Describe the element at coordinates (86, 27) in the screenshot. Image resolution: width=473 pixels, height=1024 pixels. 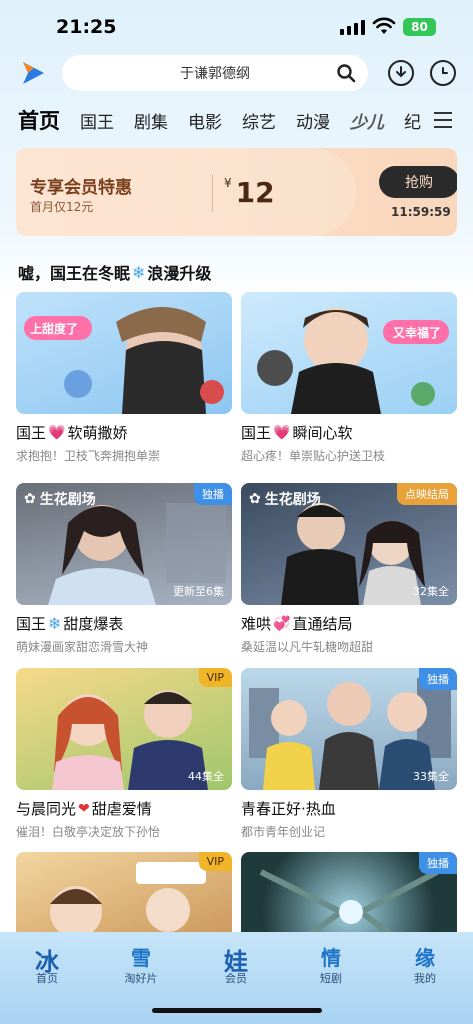
I see `status-time: 21:25` at that location.